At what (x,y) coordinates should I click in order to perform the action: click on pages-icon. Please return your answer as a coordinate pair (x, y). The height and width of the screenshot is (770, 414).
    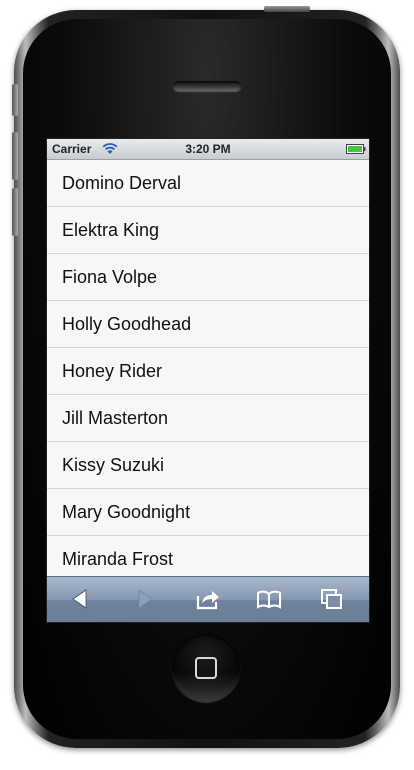
    Looking at the image, I should click on (331, 599).